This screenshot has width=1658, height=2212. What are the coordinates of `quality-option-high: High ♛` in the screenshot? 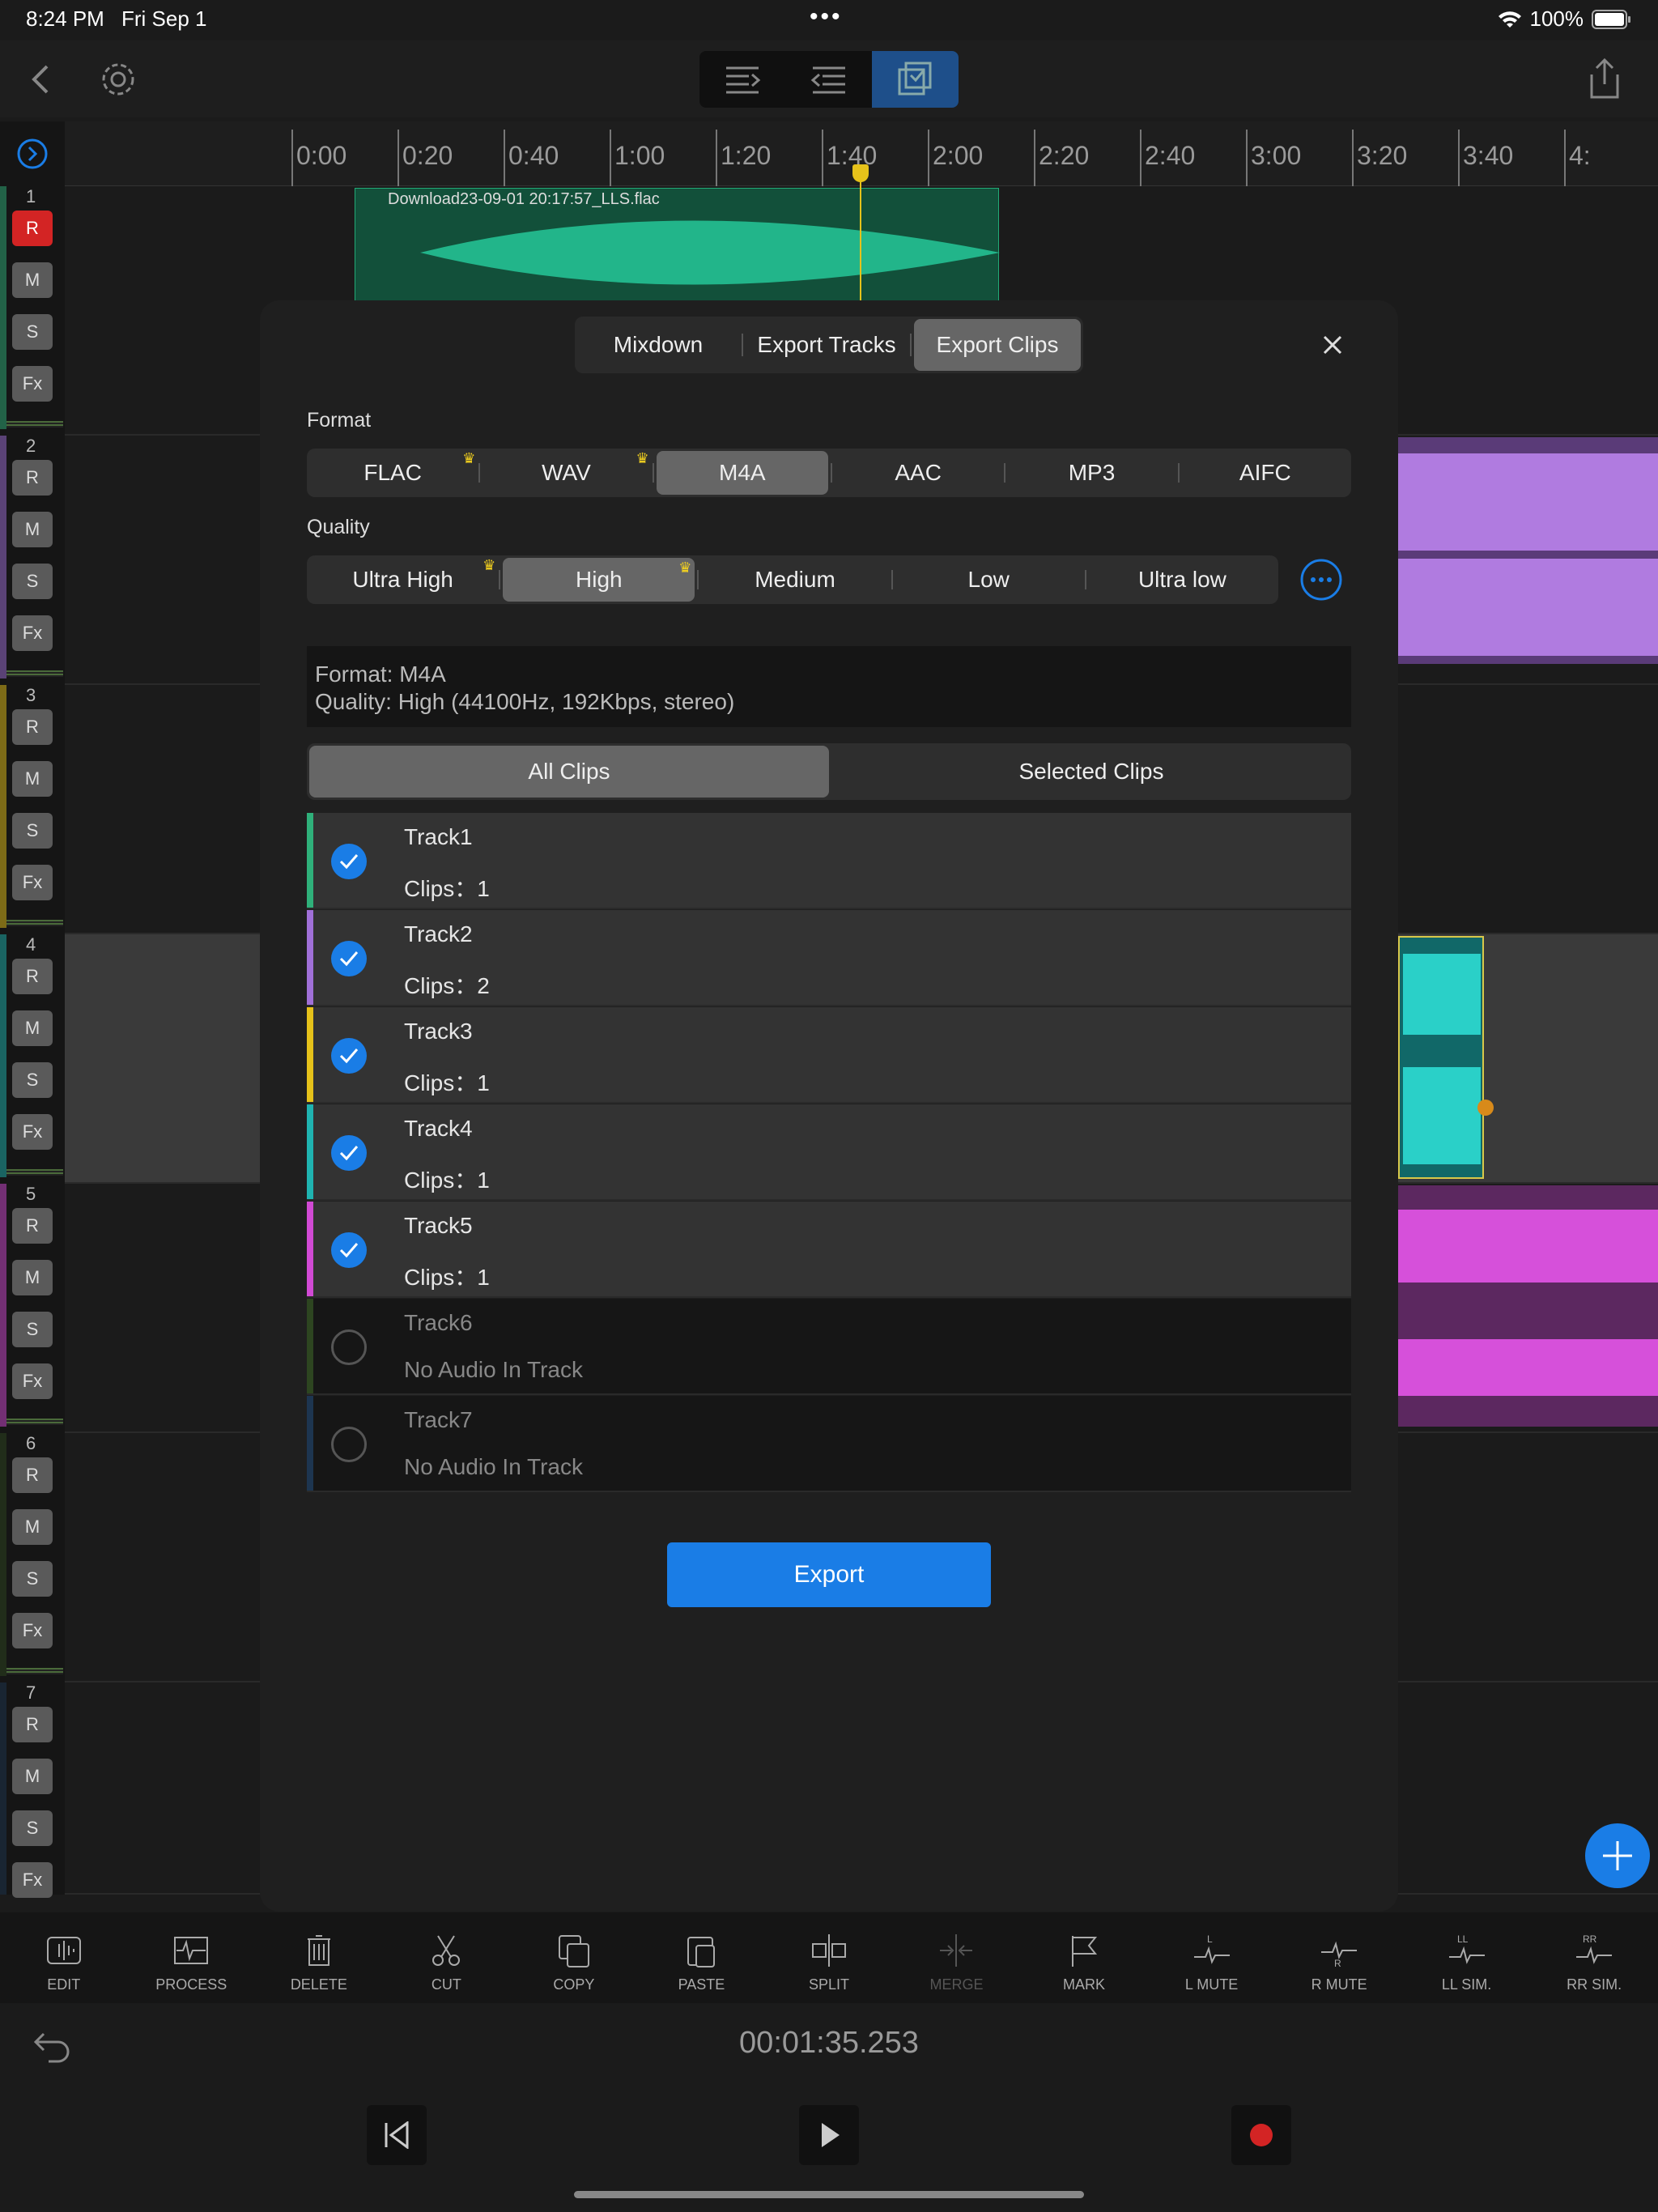 It's located at (599, 580).